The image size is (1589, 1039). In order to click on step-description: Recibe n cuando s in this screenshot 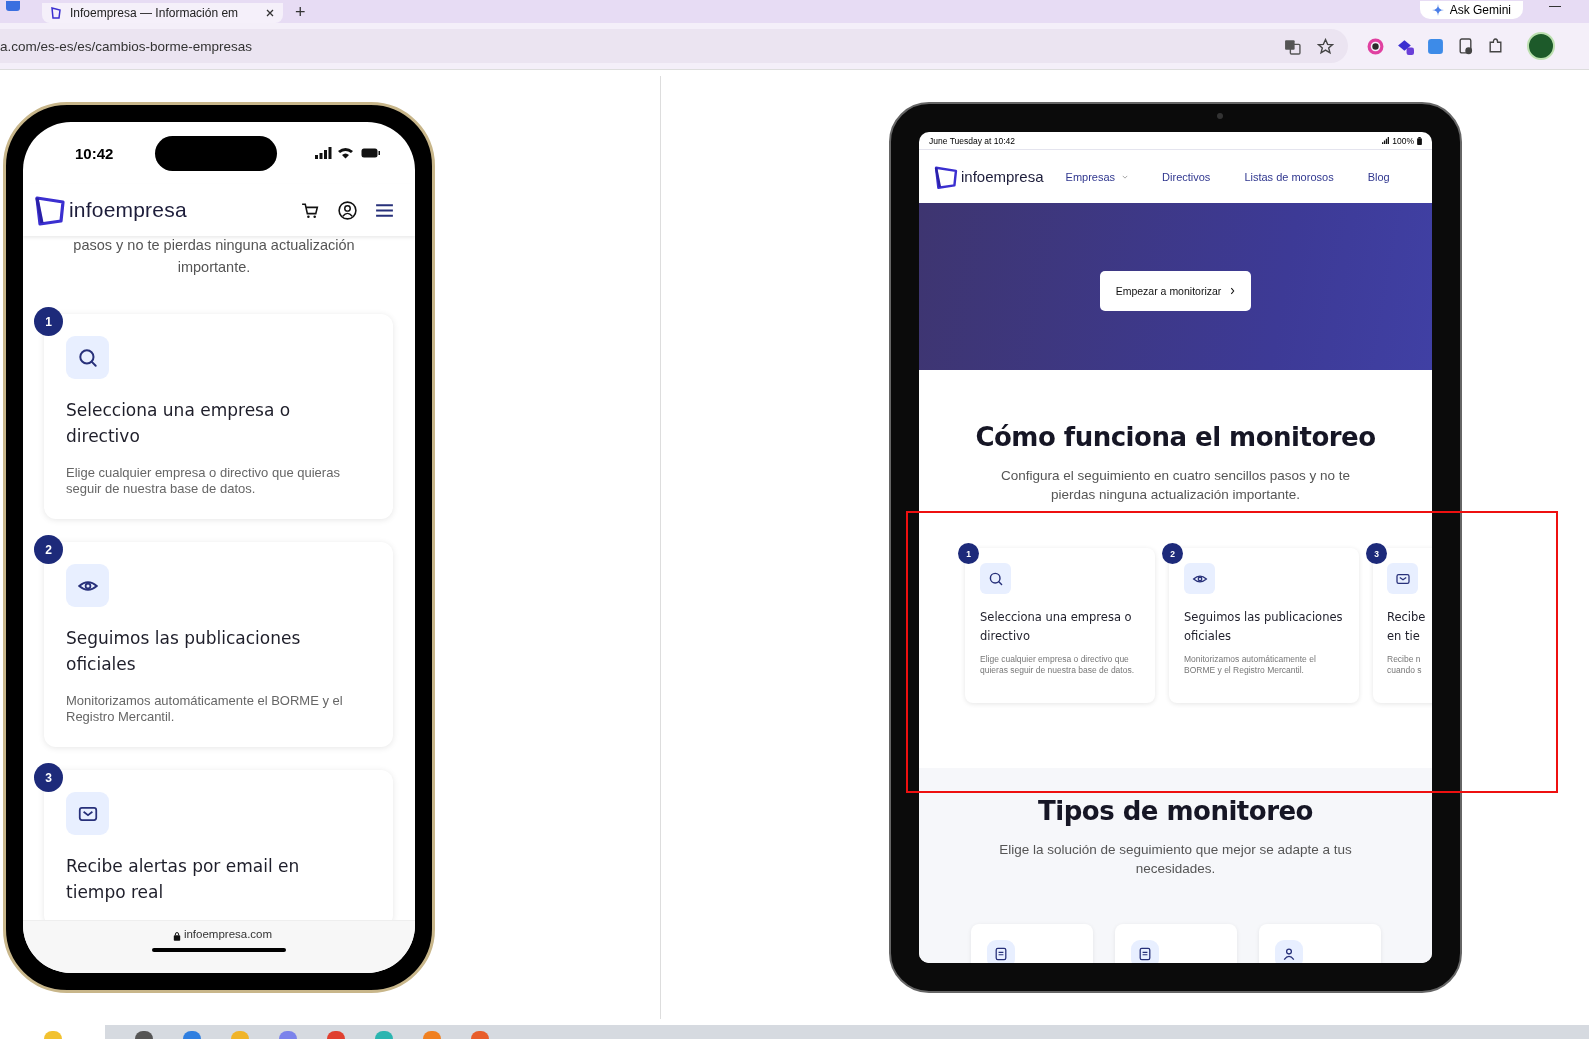, I will do `click(1405, 665)`.